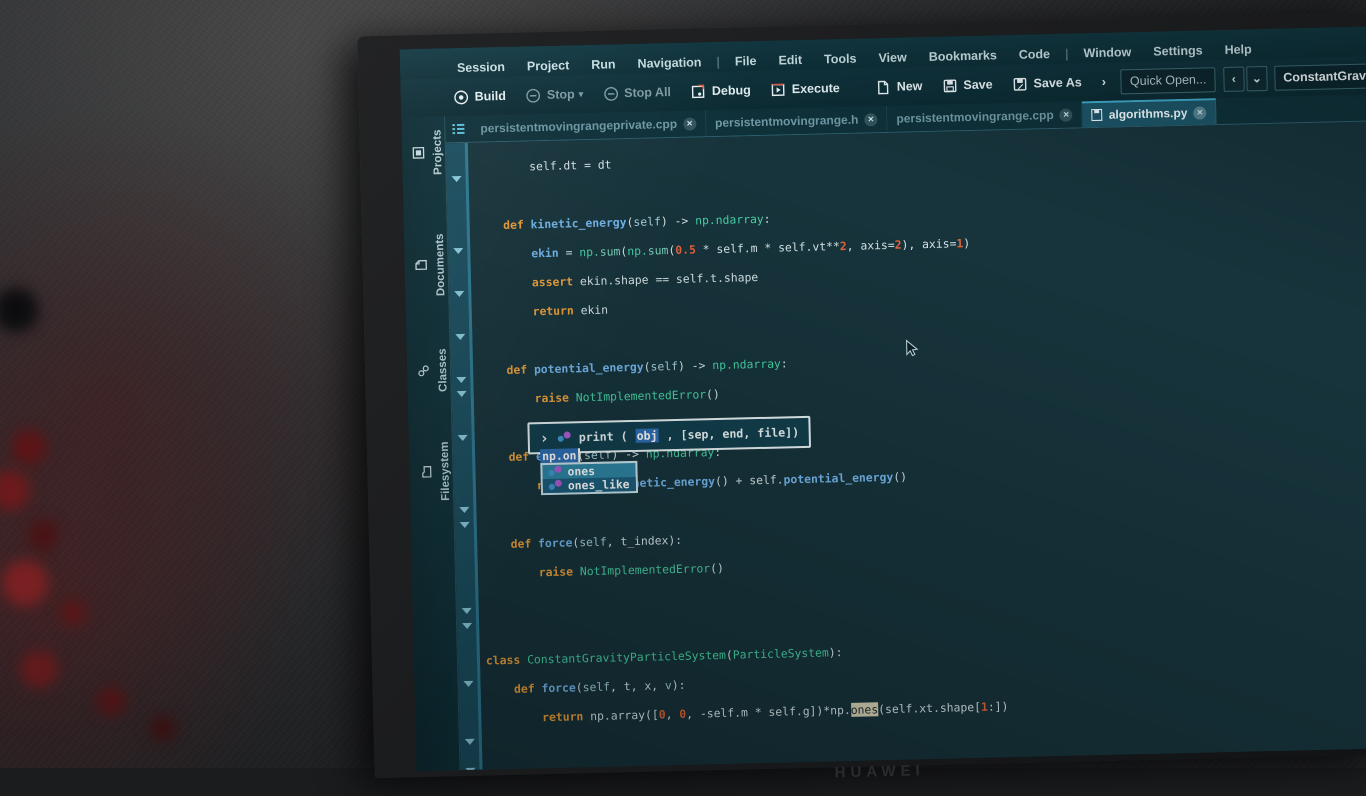  What do you see at coordinates (898, 86) in the screenshot?
I see `new-file-button: New` at bounding box center [898, 86].